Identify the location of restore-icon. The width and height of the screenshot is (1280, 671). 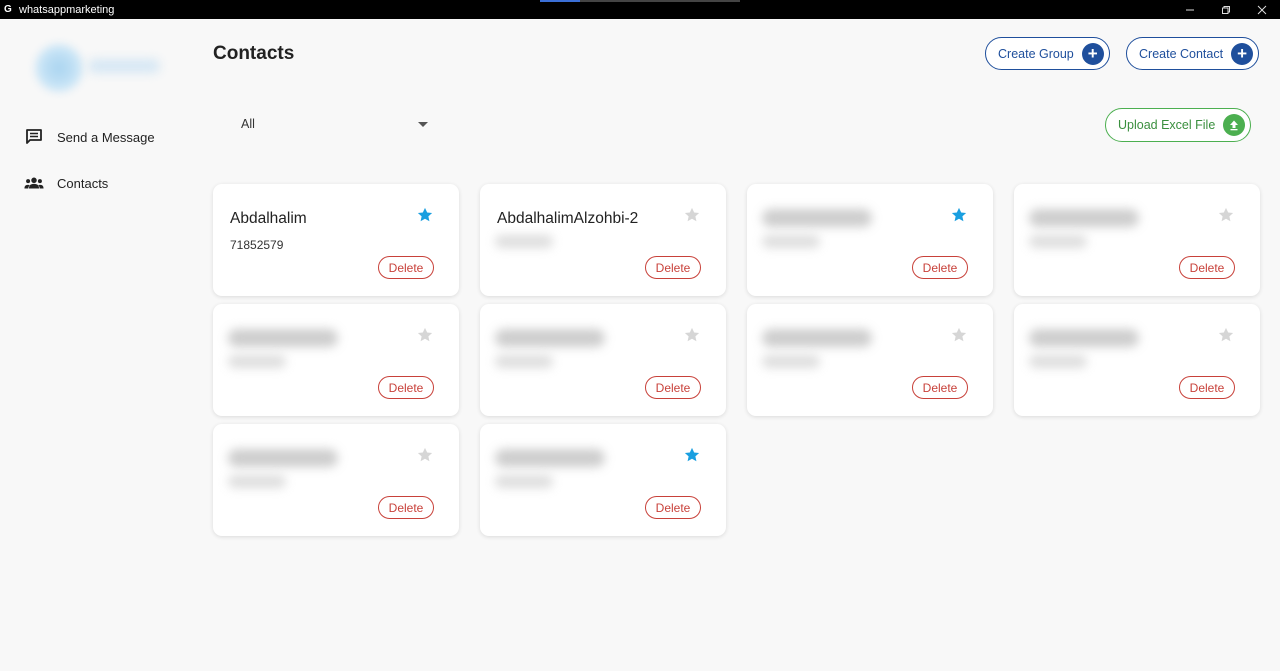
(1226, 9).